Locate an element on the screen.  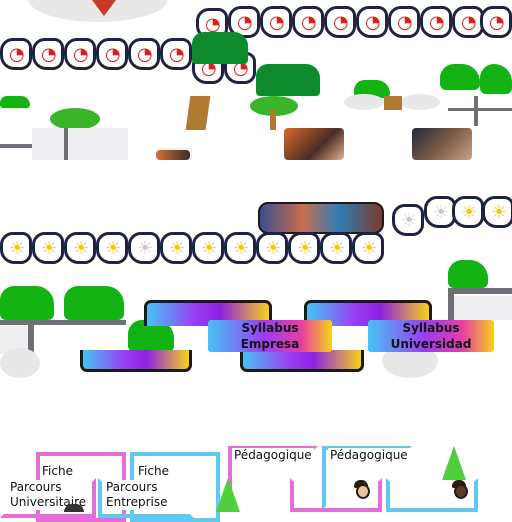
photo-strip is located at coordinates (173, 155).